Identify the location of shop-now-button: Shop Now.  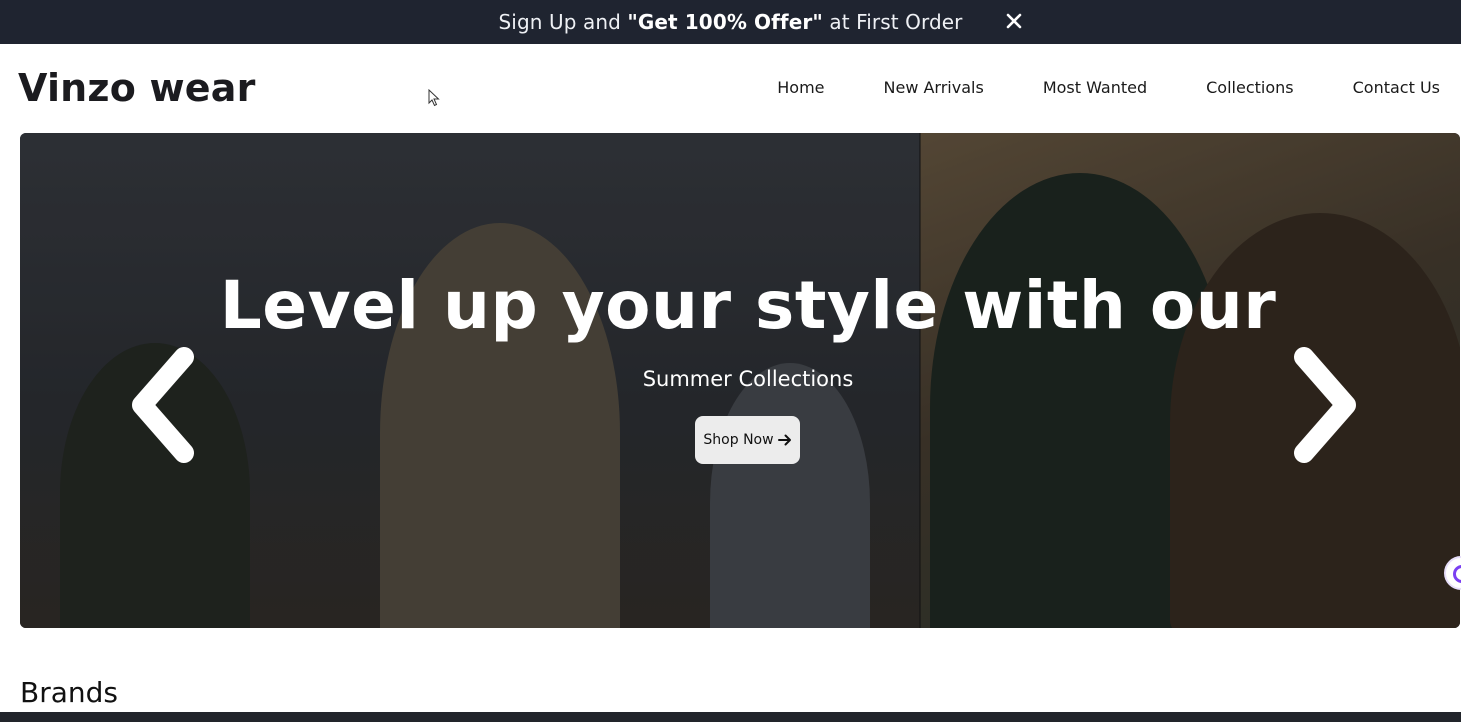
(747, 440).